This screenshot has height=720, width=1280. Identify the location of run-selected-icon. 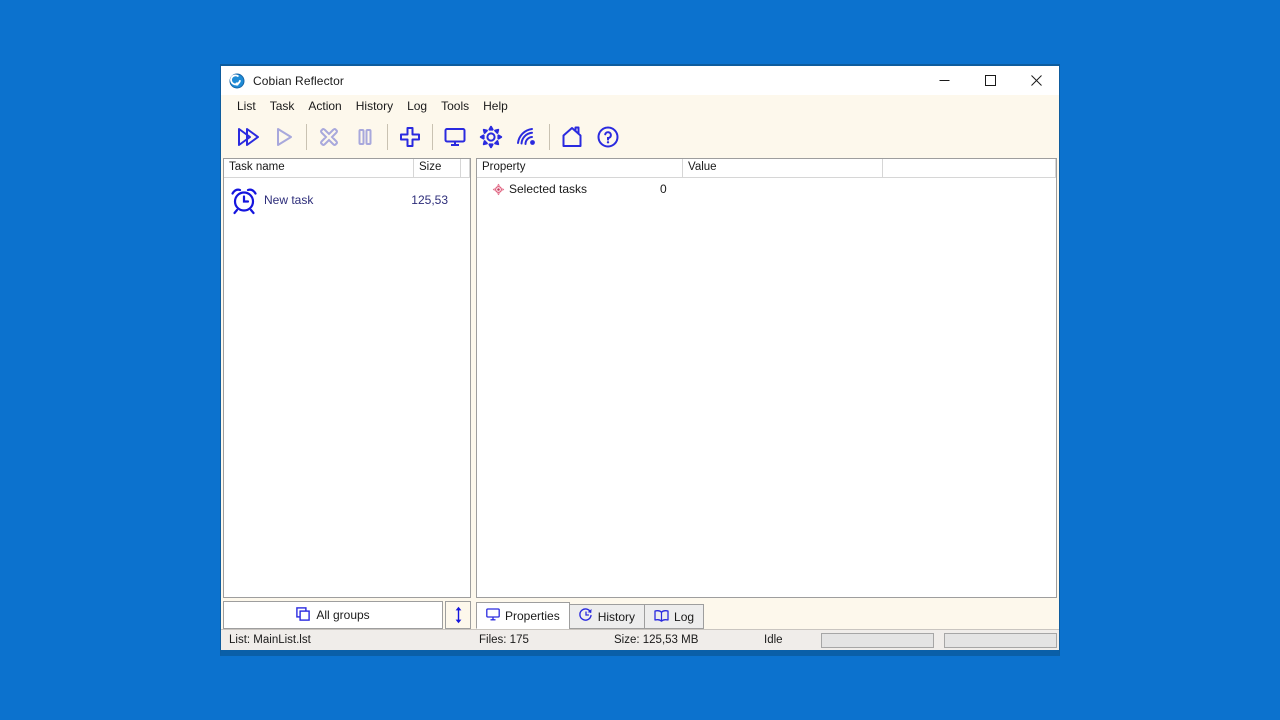
(284, 137).